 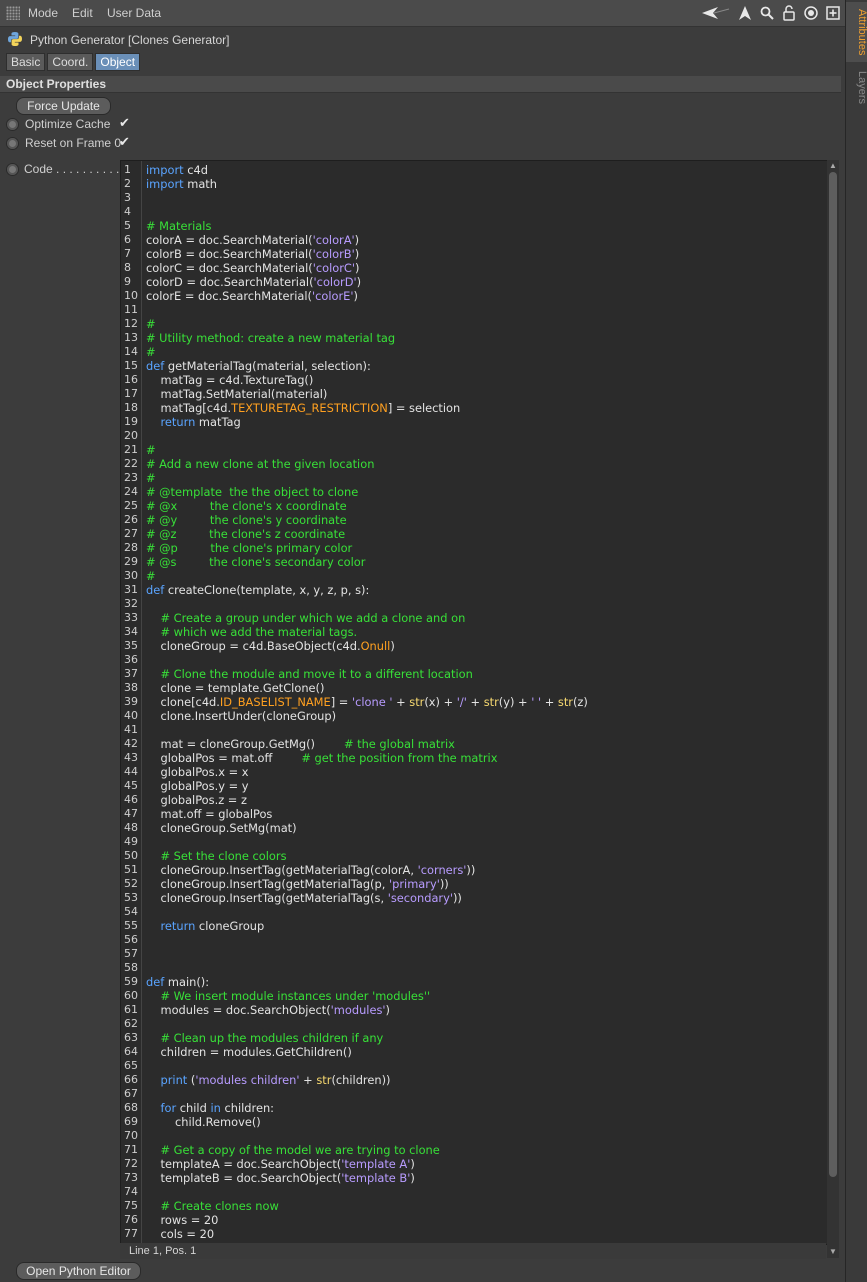 What do you see at coordinates (474, 310) in the screenshot?
I see `code-line: 11` at bounding box center [474, 310].